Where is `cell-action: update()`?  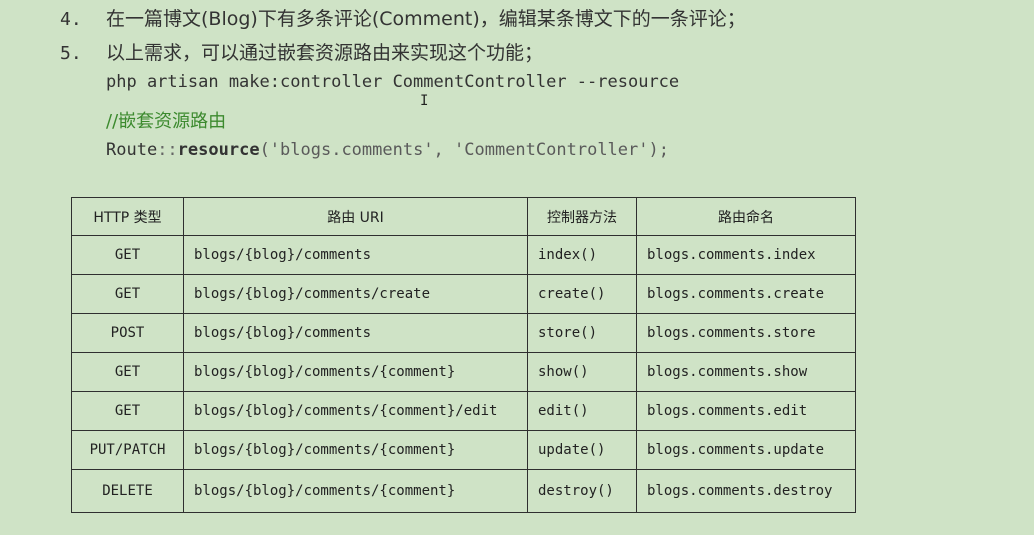 cell-action: update() is located at coordinates (582, 450).